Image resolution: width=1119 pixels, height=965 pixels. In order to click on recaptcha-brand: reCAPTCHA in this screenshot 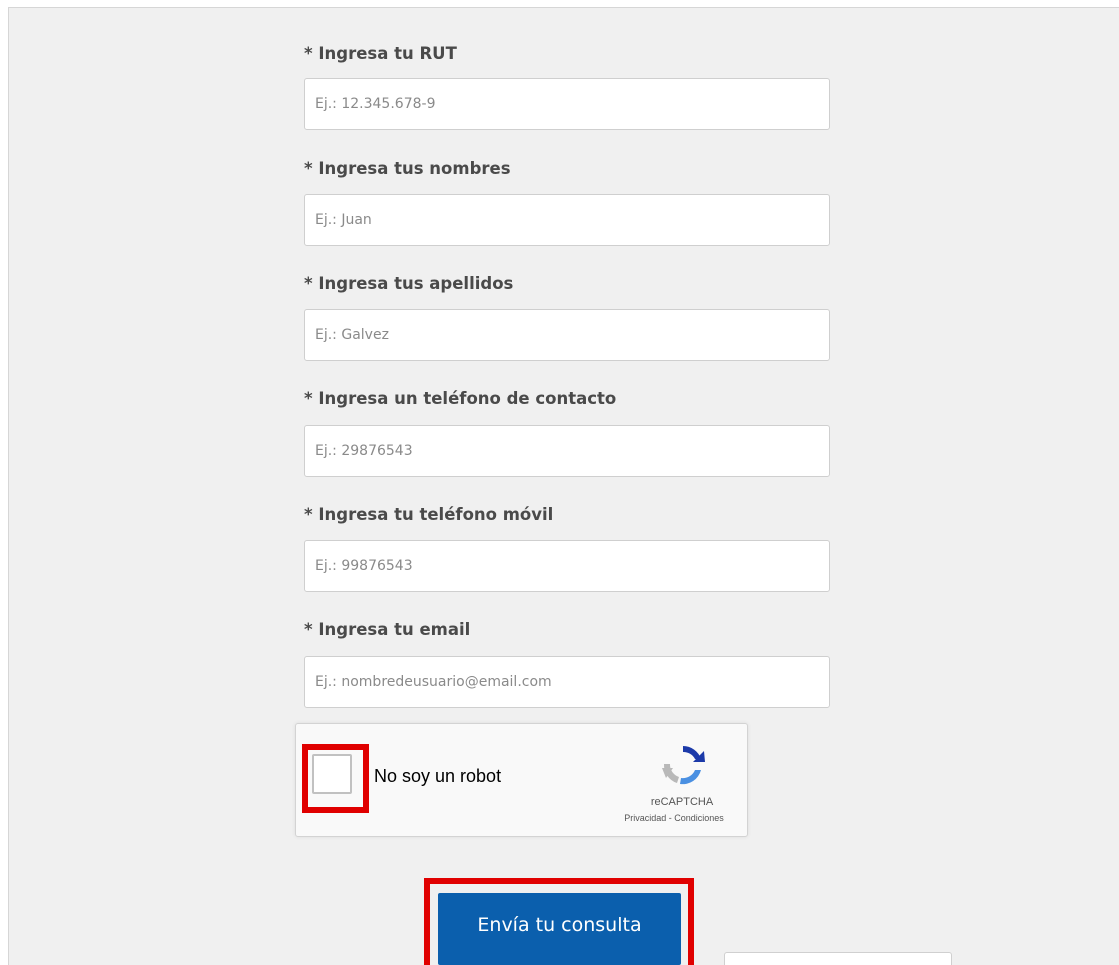, I will do `click(682, 802)`.